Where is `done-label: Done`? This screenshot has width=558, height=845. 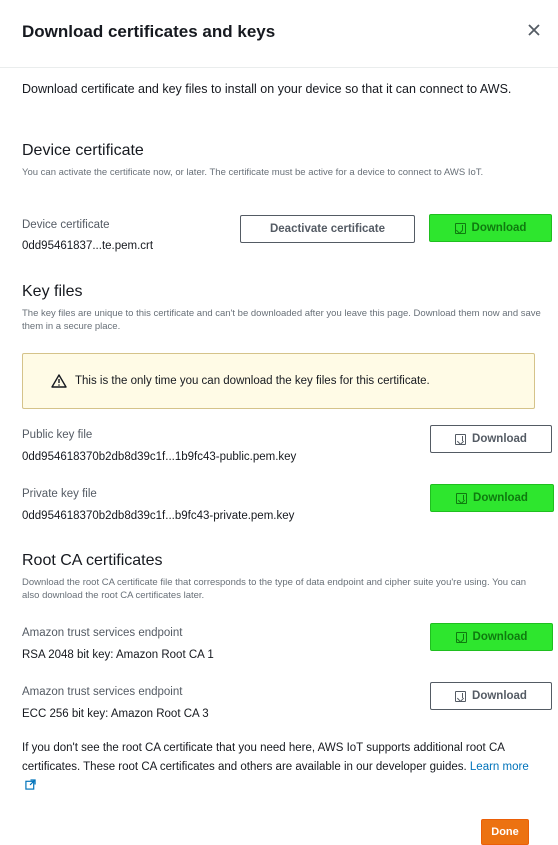 done-label: Done is located at coordinates (505, 832).